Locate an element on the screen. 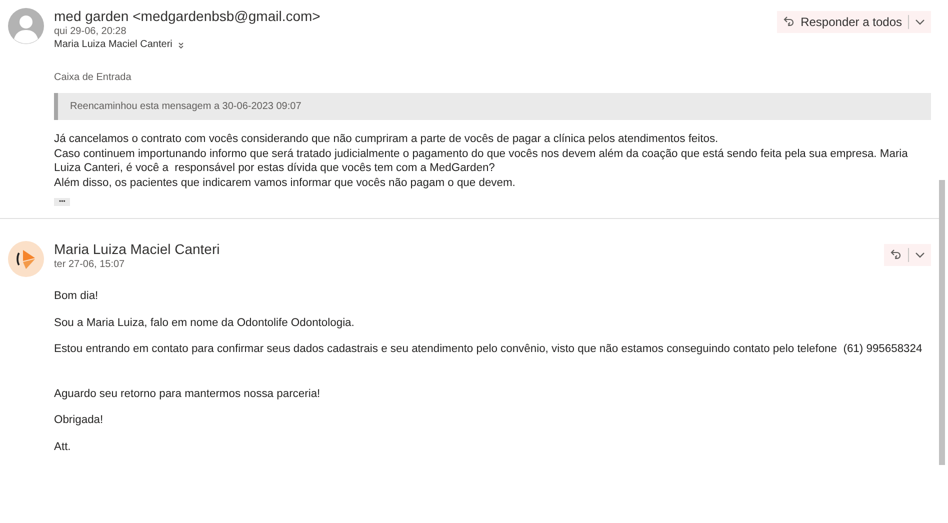 Image resolution: width=948 pixels, height=523 pixels. recipient-name: Maria Luiza Maciel Canteri is located at coordinates (113, 45).